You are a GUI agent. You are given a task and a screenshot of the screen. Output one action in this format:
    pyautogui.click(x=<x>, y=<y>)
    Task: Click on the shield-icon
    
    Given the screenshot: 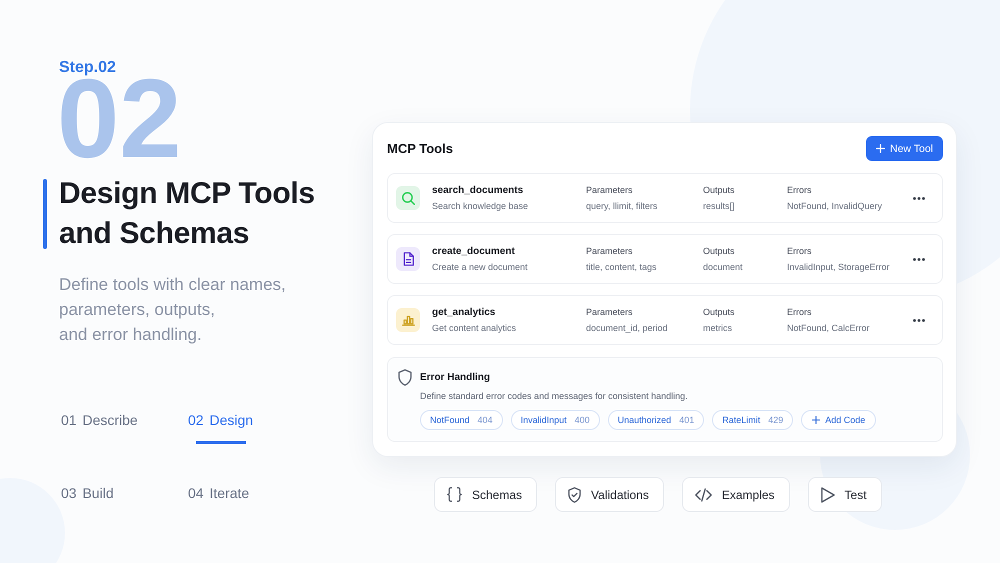 What is the action you would take?
    pyautogui.click(x=405, y=377)
    